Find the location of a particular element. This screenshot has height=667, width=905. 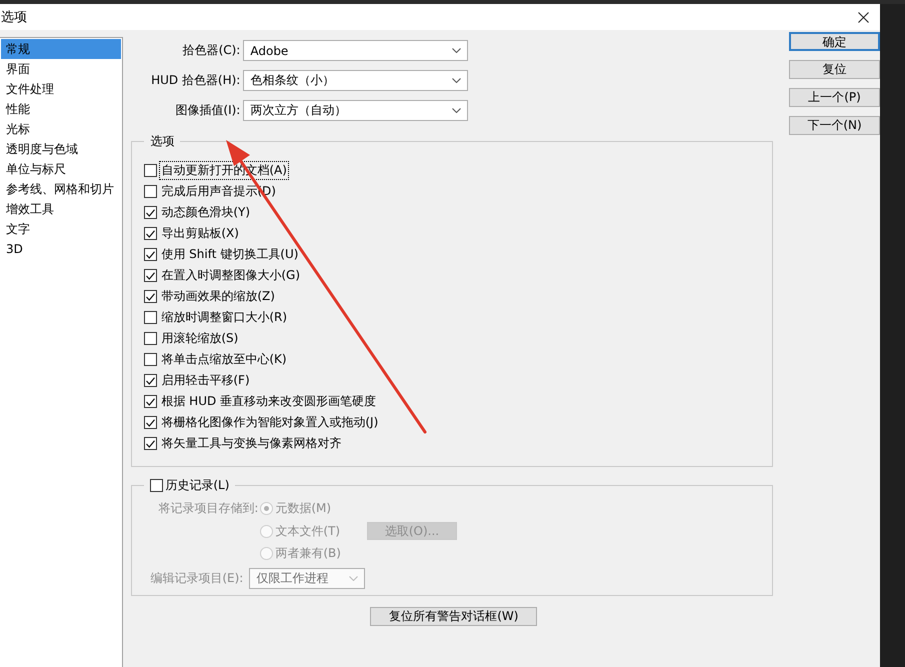

dropdown: 色相条纹（小） is located at coordinates (355, 80).